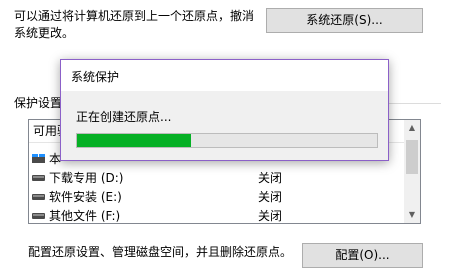  Describe the element at coordinates (227, 140) in the screenshot. I see `progress-bar` at that location.